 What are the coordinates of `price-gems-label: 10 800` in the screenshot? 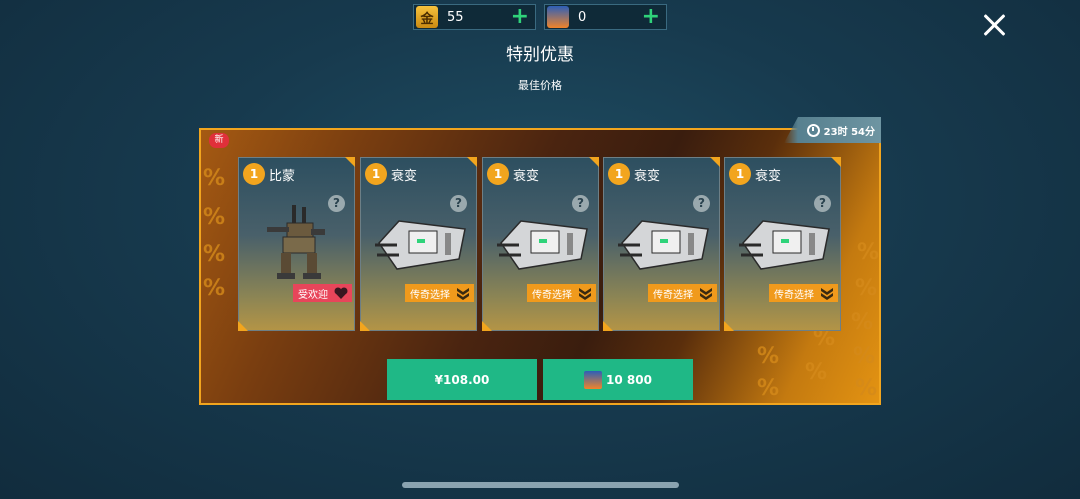 It's located at (629, 379).